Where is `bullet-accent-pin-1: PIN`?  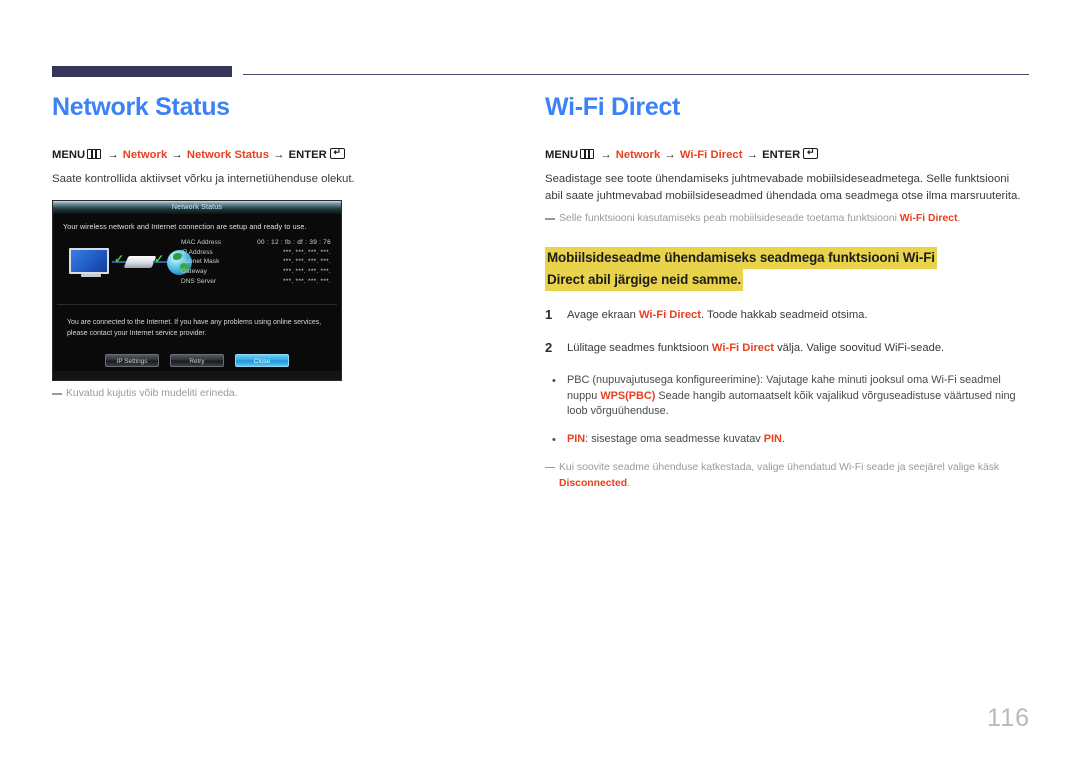
bullet-accent-pin-1: PIN is located at coordinates (576, 438).